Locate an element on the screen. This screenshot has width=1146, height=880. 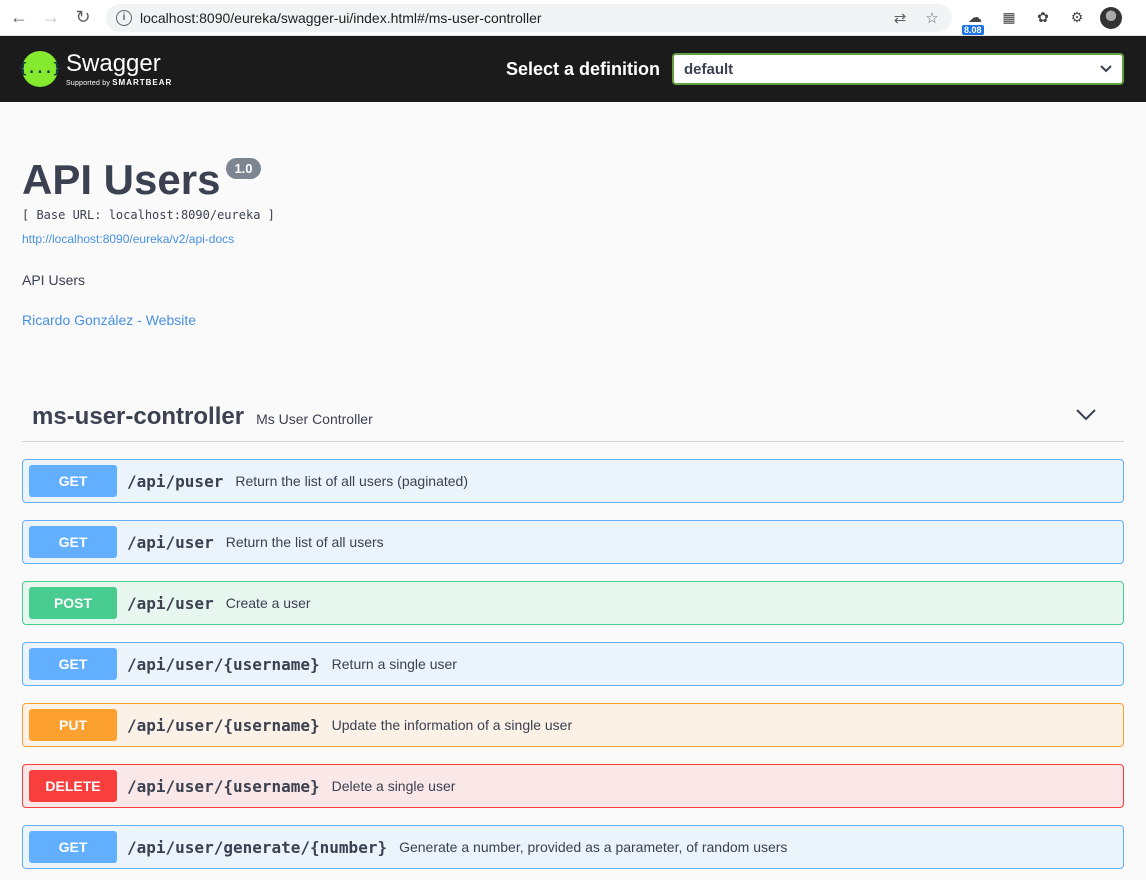
extension-icon: ☁ 8.08 is located at coordinates (974, 21).